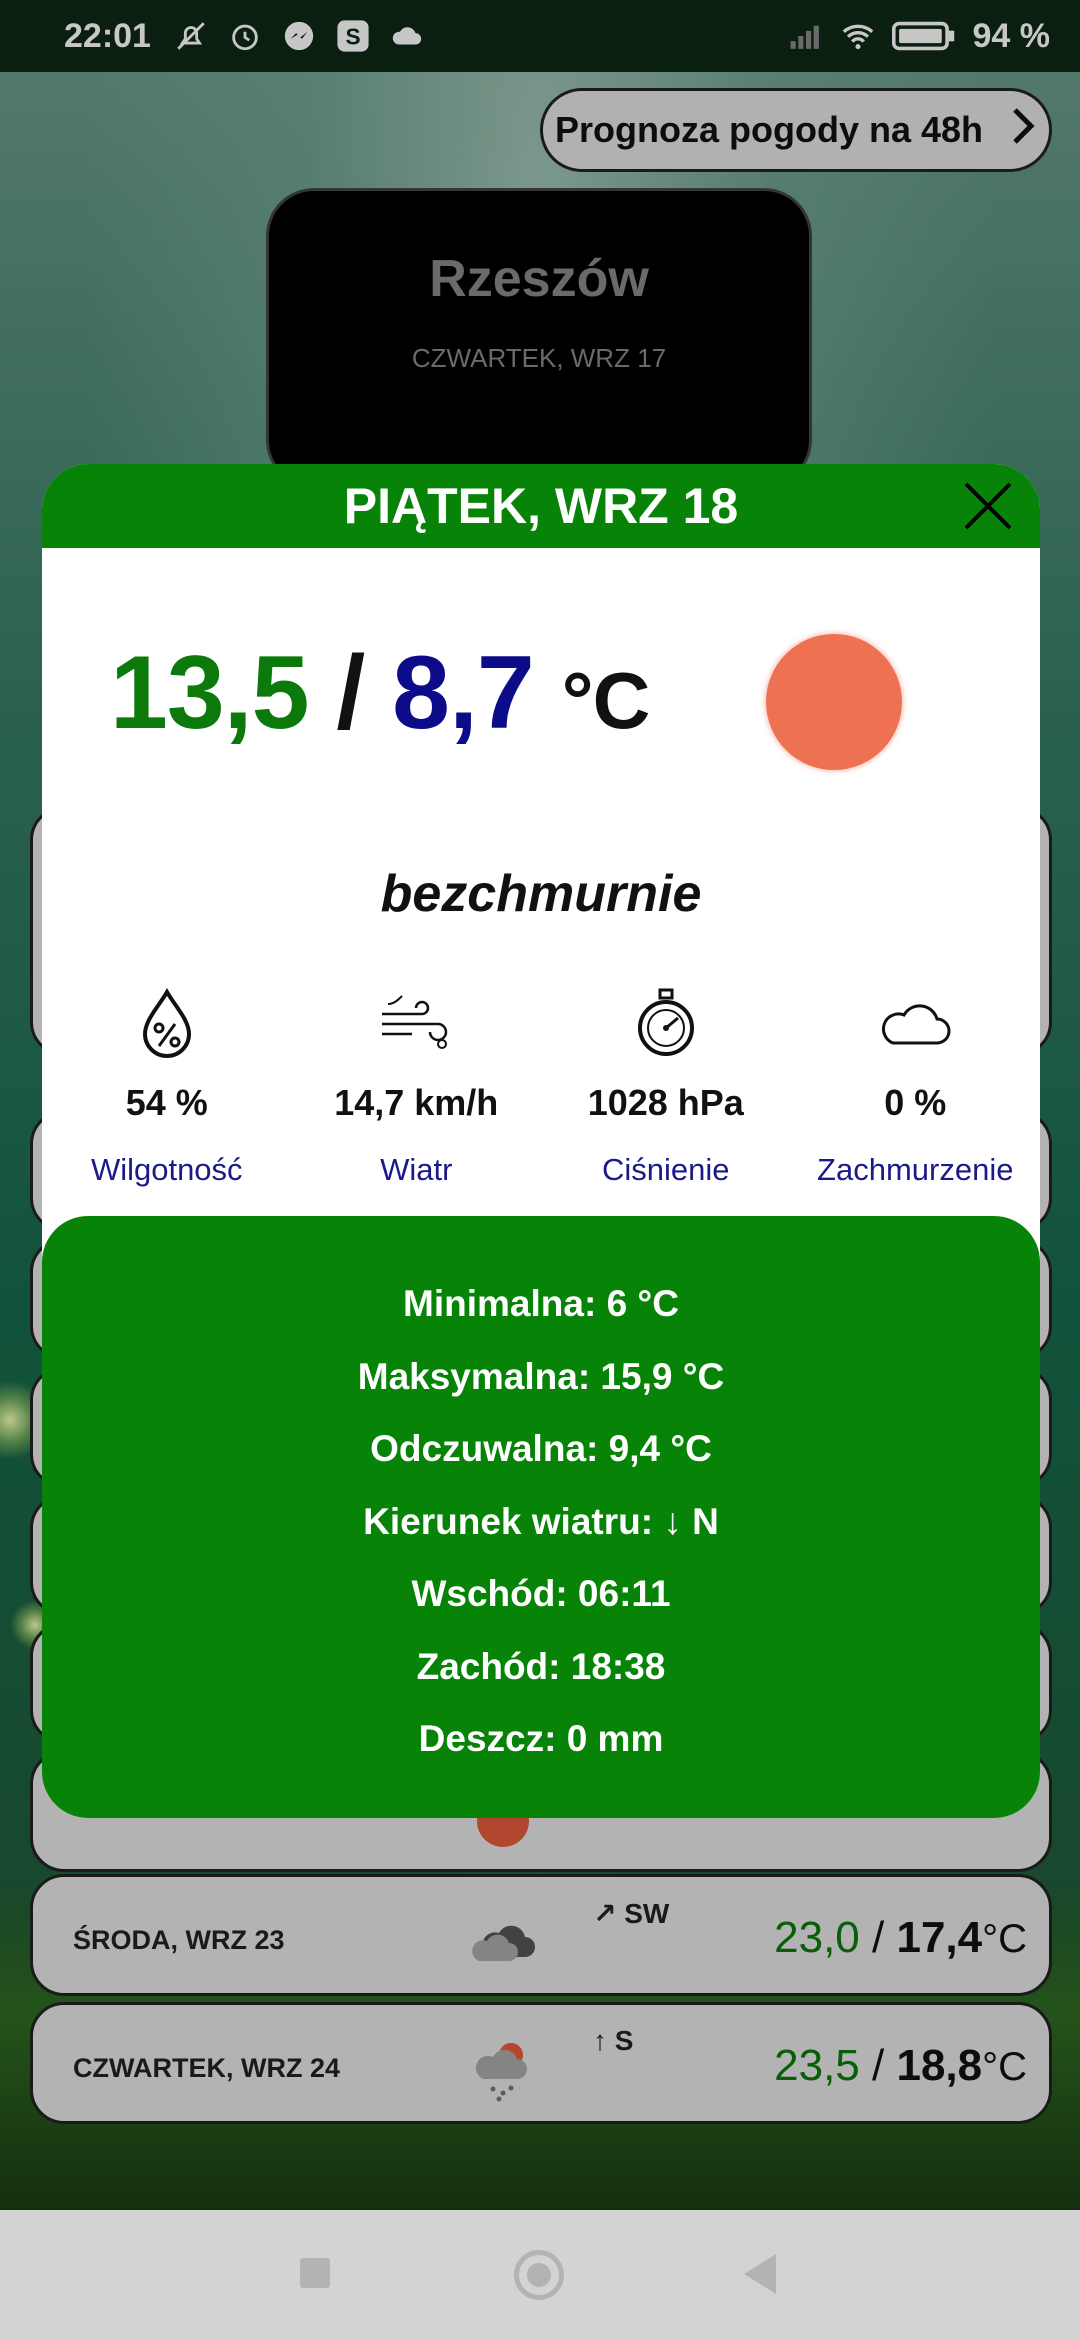 The height and width of the screenshot is (2340, 1080). What do you see at coordinates (315, 2273) in the screenshot?
I see `recent-apps-button` at bounding box center [315, 2273].